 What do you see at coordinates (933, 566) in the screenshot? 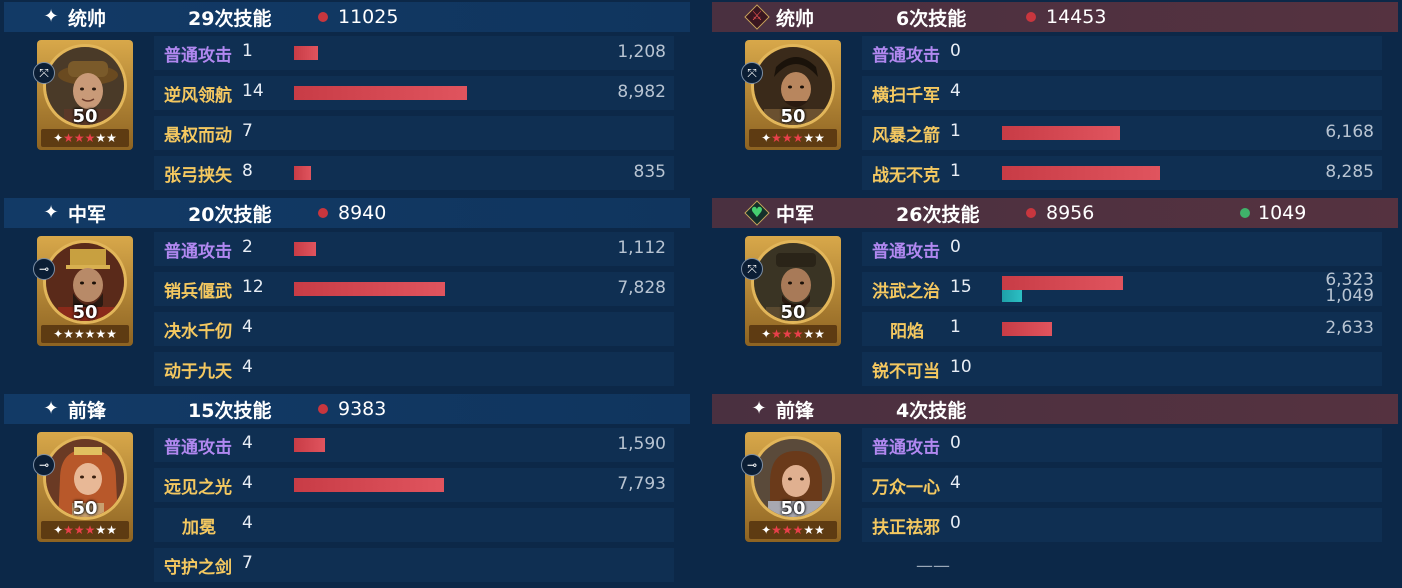
I see `empty-slot-placeholder: ——` at bounding box center [933, 566].